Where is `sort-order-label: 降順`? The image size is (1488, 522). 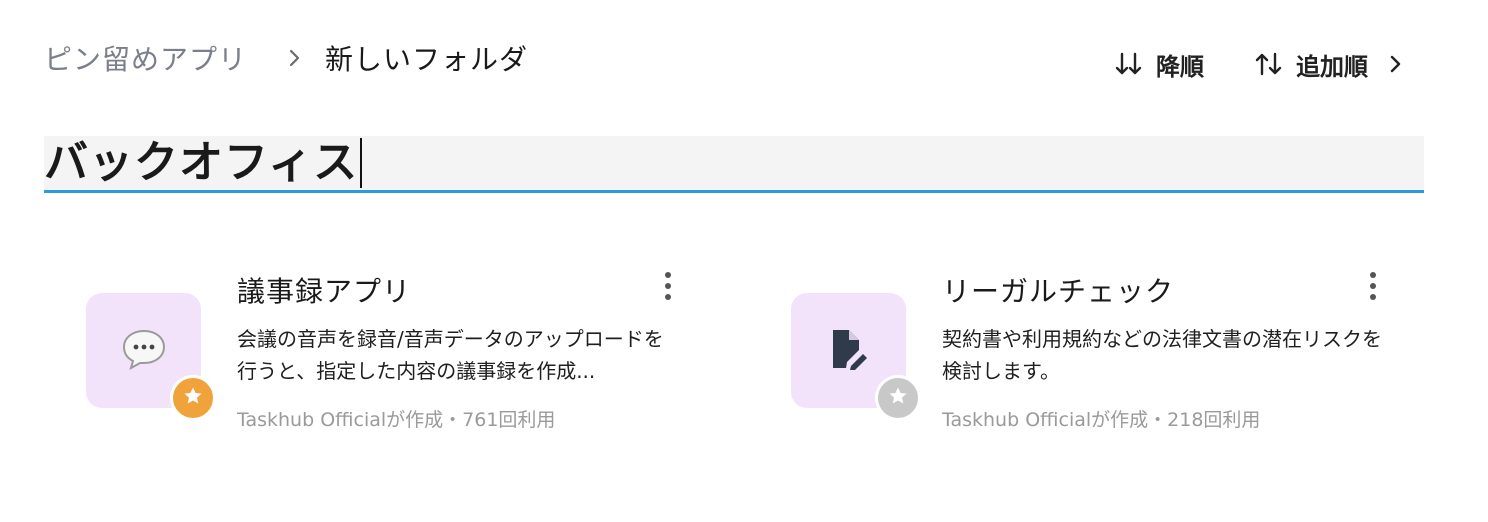
sort-order-label: 降順 is located at coordinates (1180, 66).